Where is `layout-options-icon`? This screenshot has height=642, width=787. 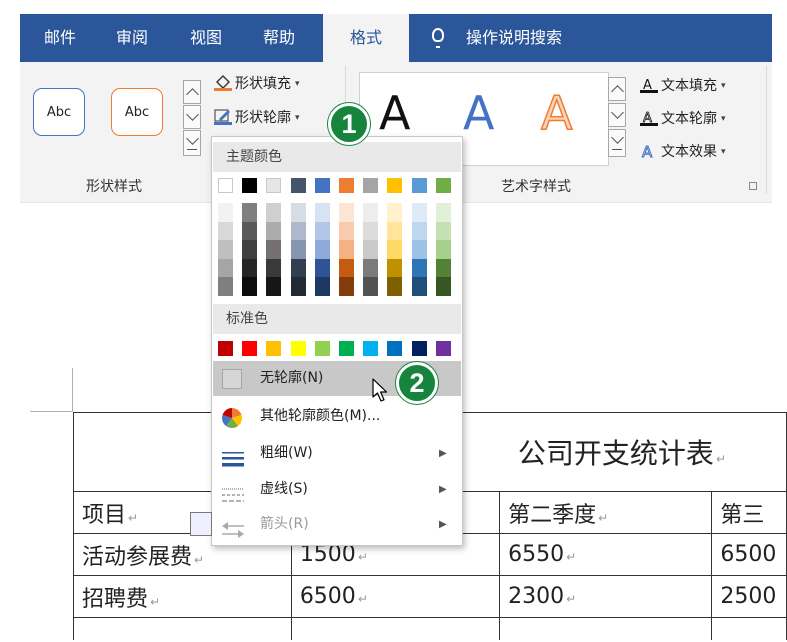 layout-options-icon is located at coordinates (201, 524).